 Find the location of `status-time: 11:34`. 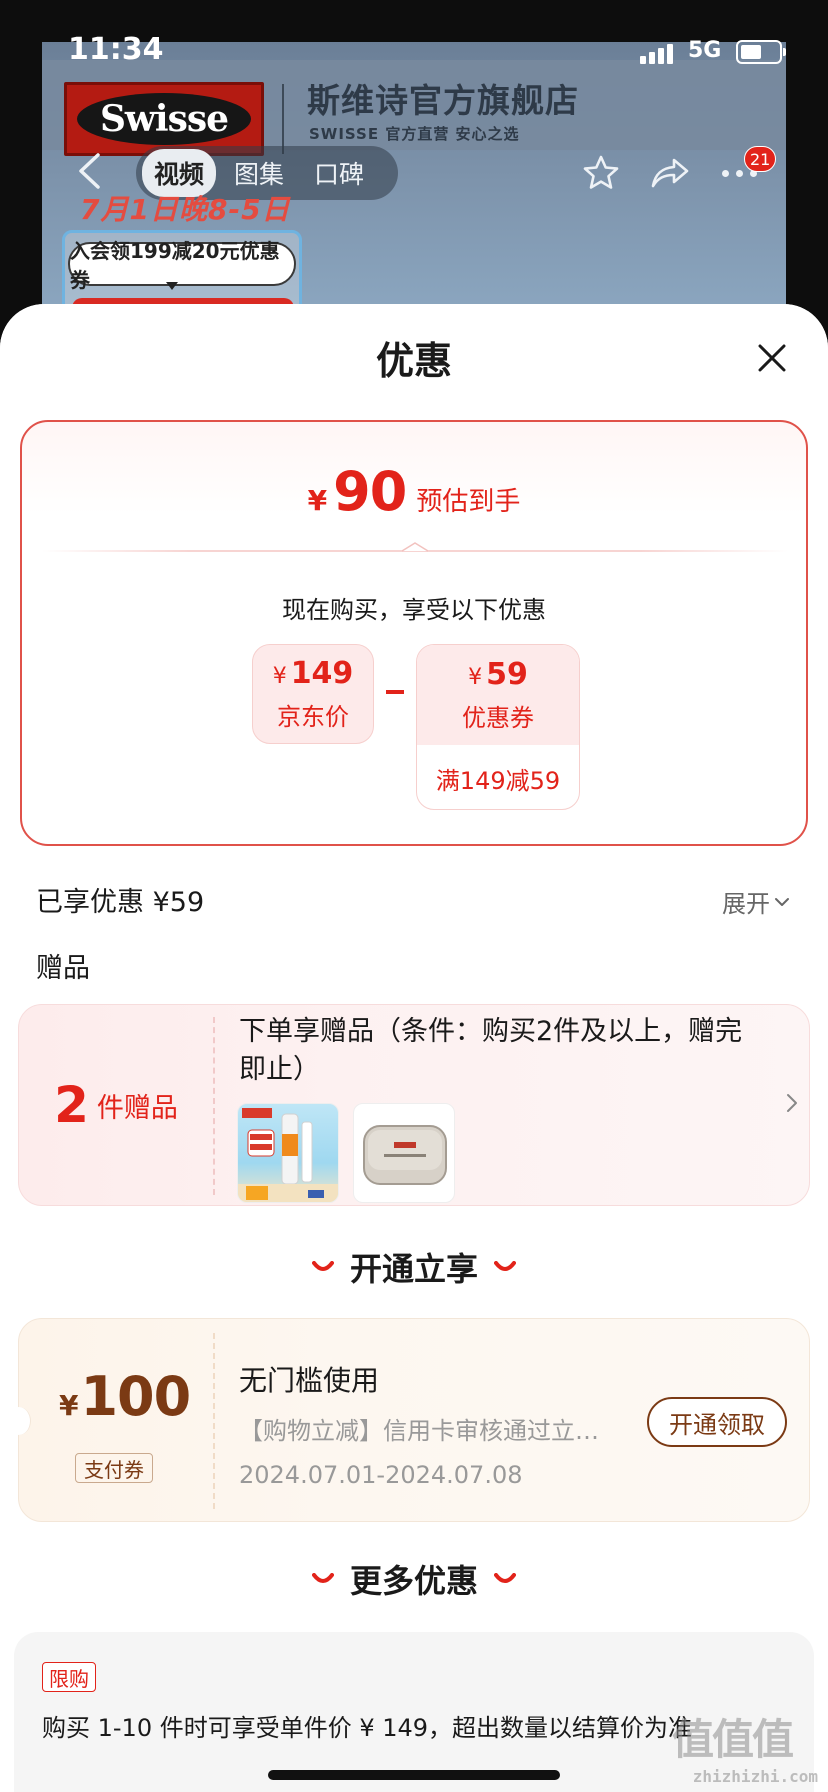

status-time: 11:34 is located at coordinates (116, 49).